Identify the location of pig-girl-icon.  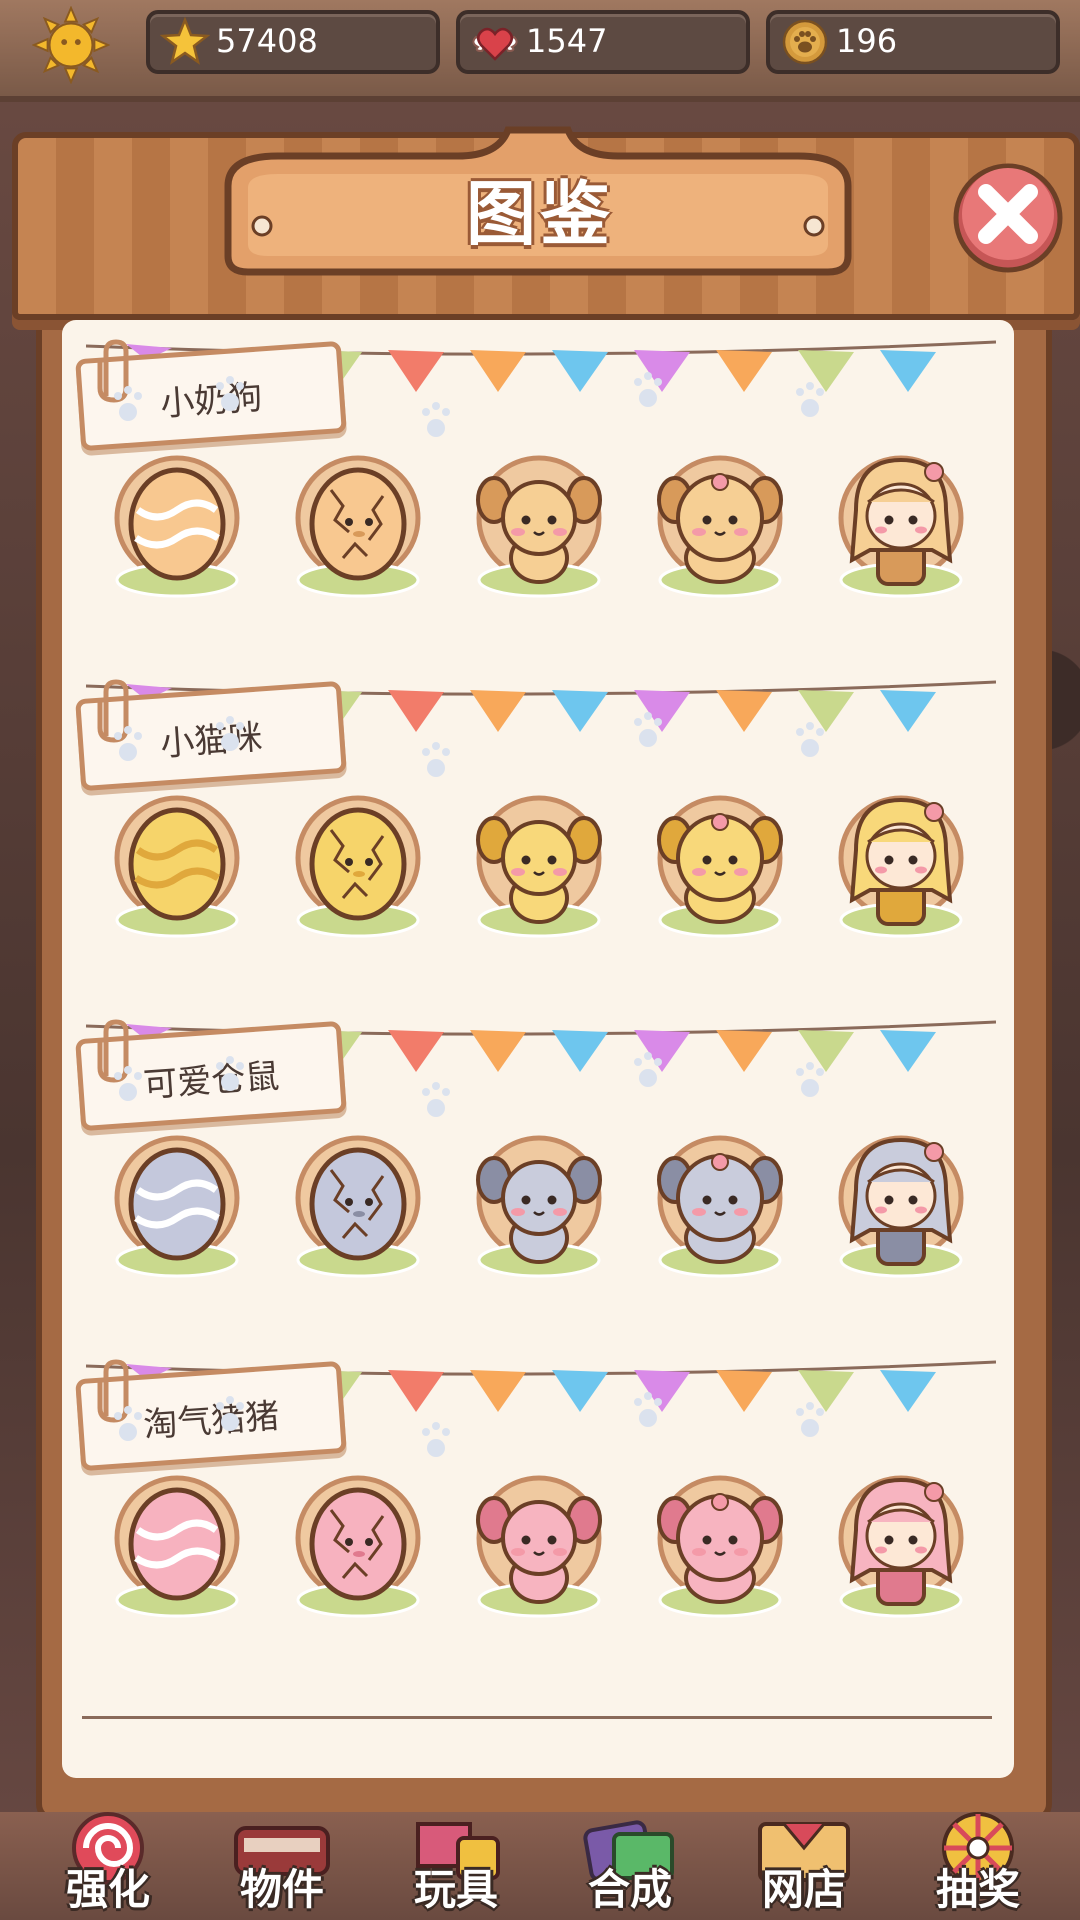
(901, 1546).